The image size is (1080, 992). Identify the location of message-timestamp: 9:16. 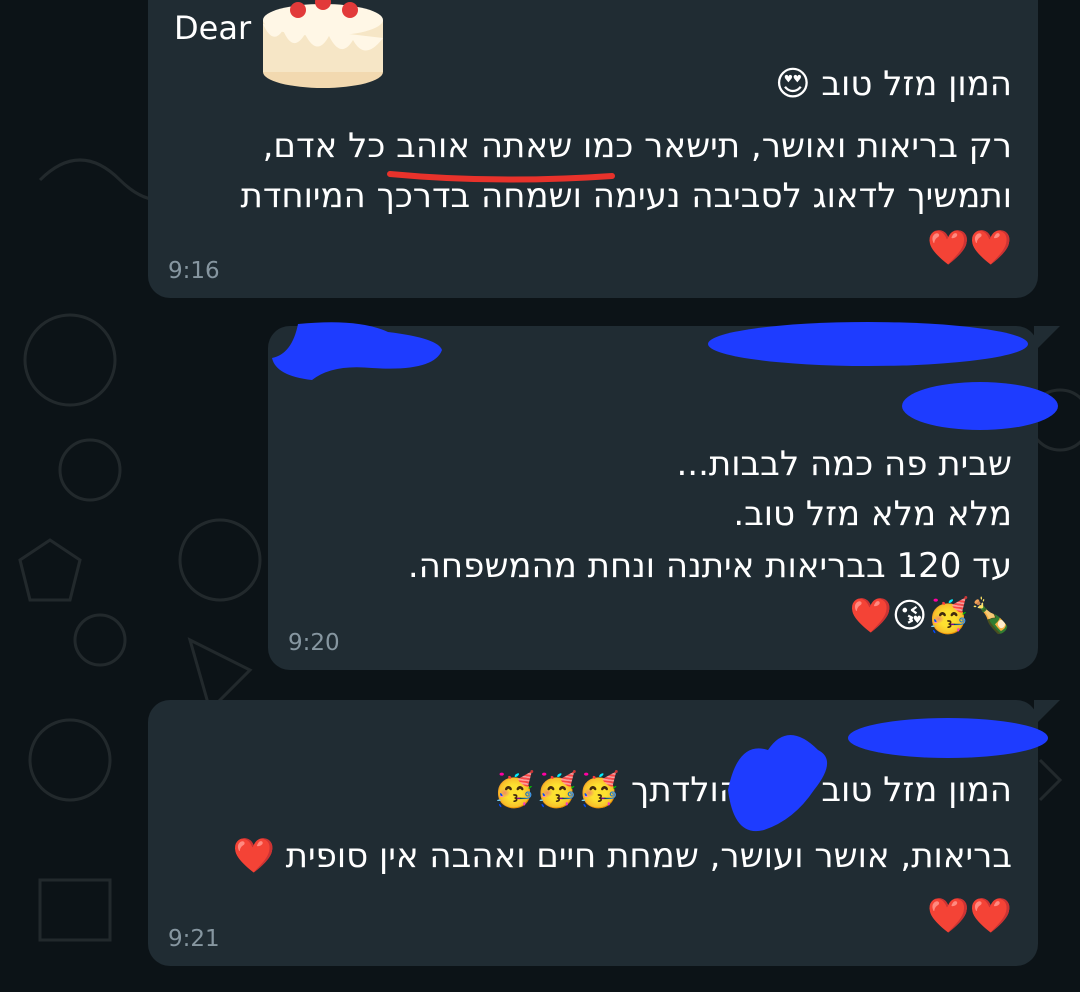
(194, 271).